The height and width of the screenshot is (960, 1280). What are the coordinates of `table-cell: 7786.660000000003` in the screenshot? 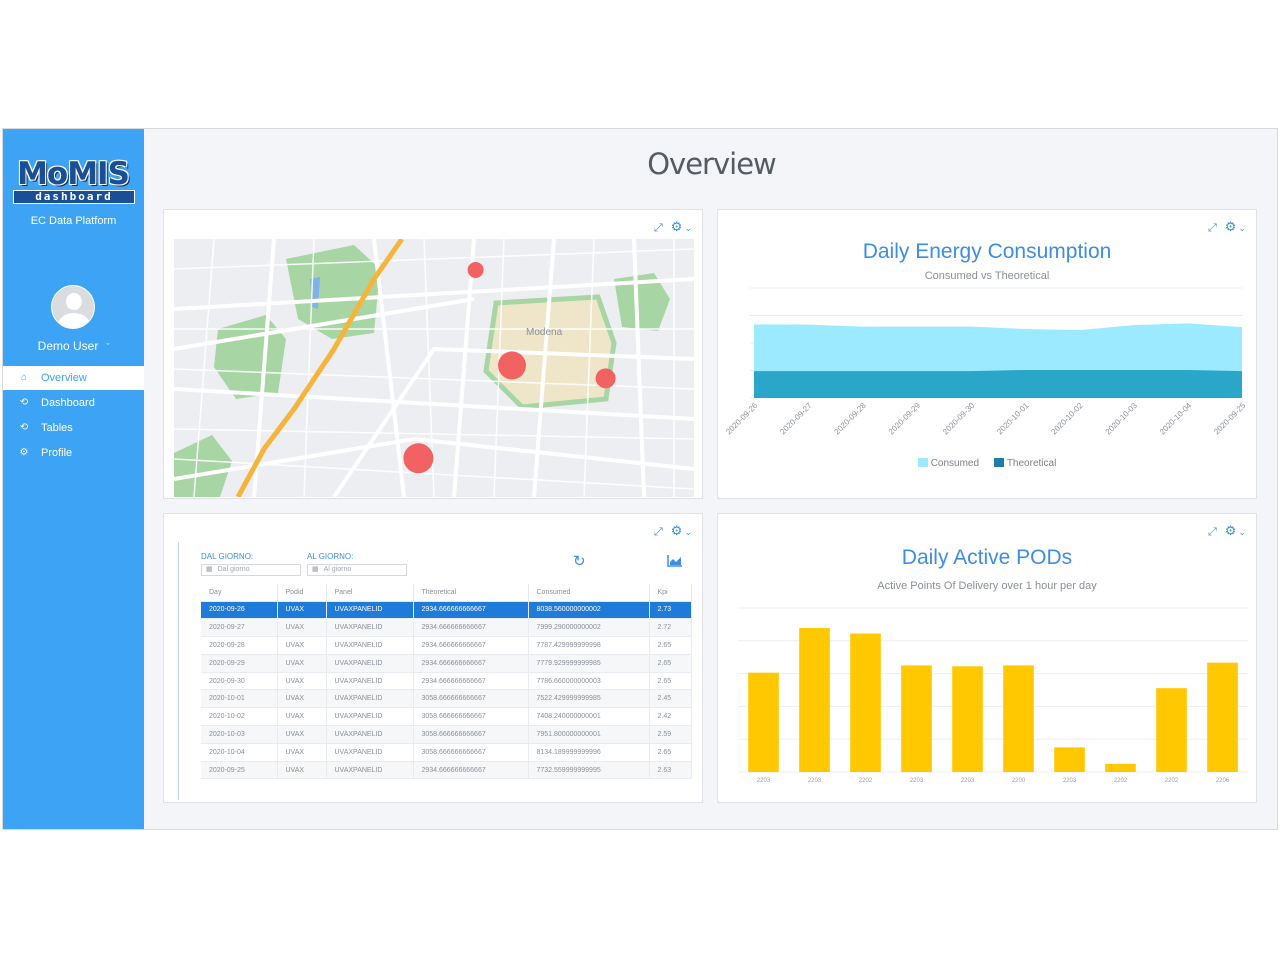 It's located at (589, 681).